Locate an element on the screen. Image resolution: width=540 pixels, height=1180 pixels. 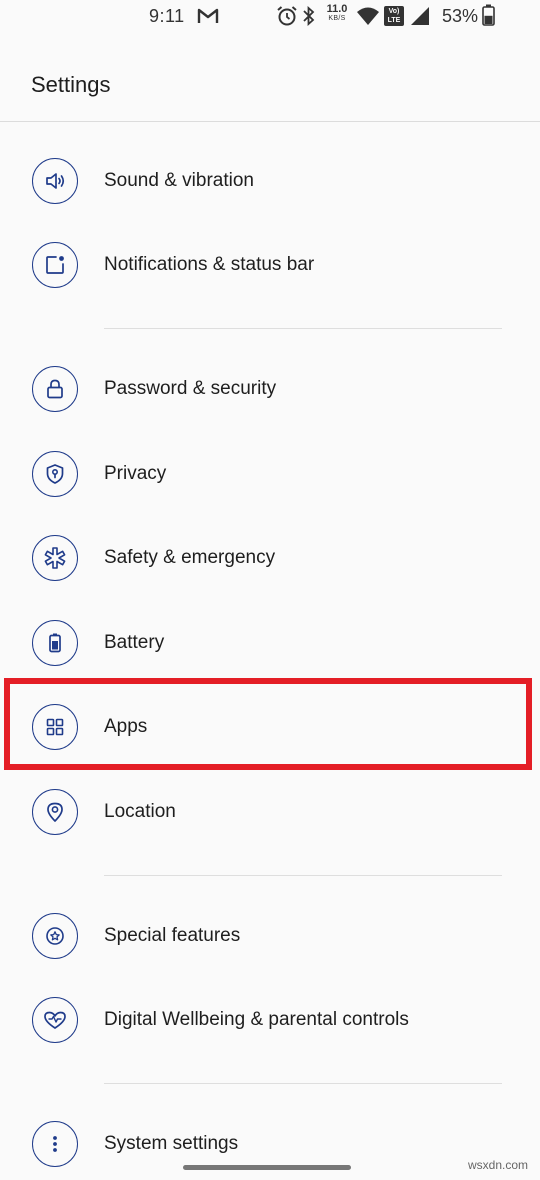
settings-item-location: Location is located at coordinates (270, 813).